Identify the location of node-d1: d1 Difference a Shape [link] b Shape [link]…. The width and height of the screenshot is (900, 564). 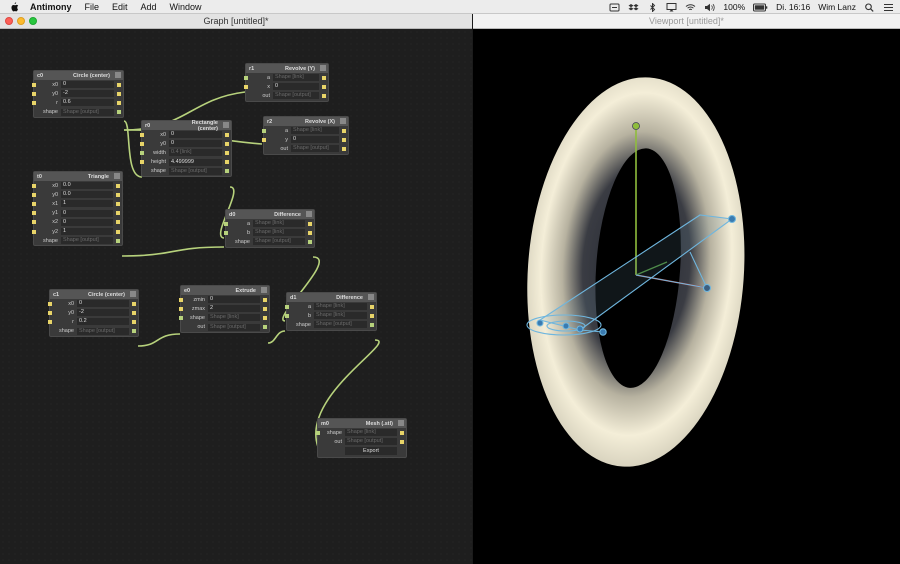
(331, 311).